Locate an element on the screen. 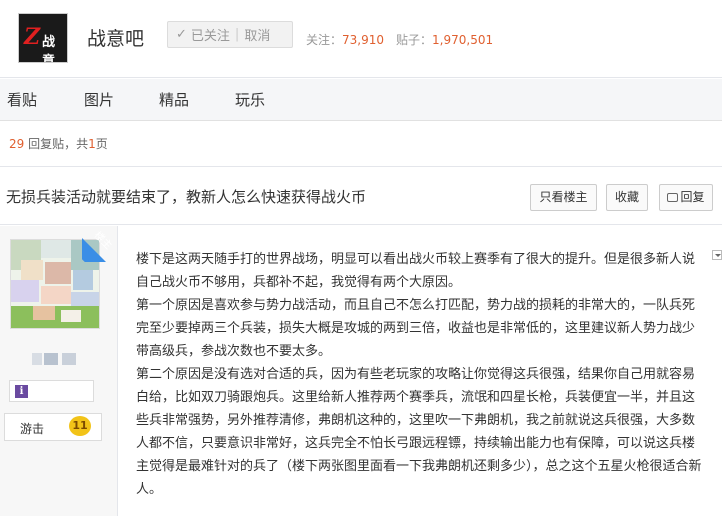  follow-control: ✓ 已关注 | 取消 is located at coordinates (230, 34).